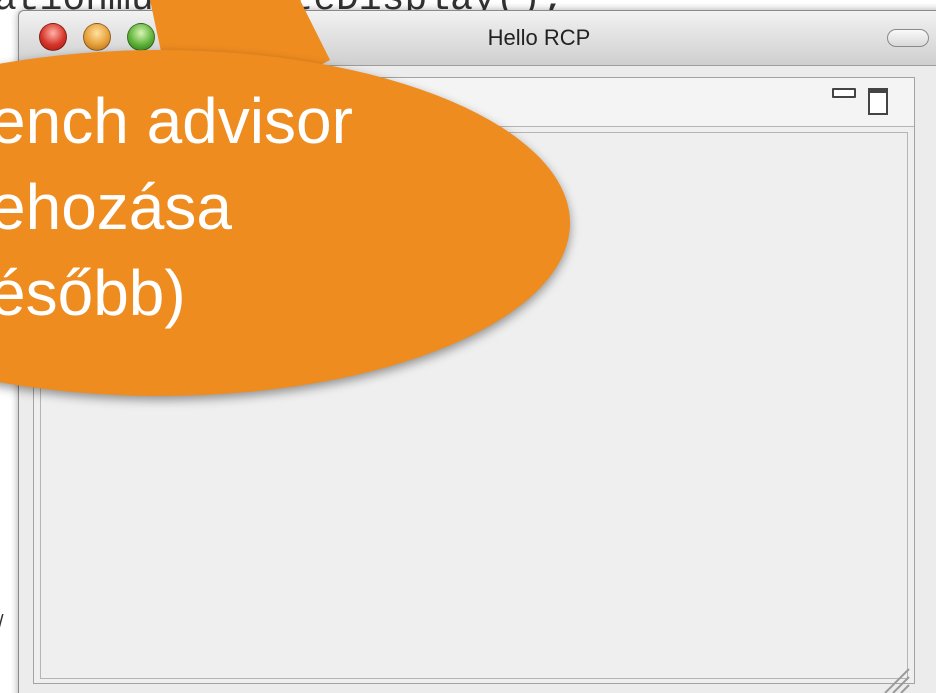  Describe the element at coordinates (93, 293) in the screenshot. I see `callout-line-3: ésőbb)` at that location.